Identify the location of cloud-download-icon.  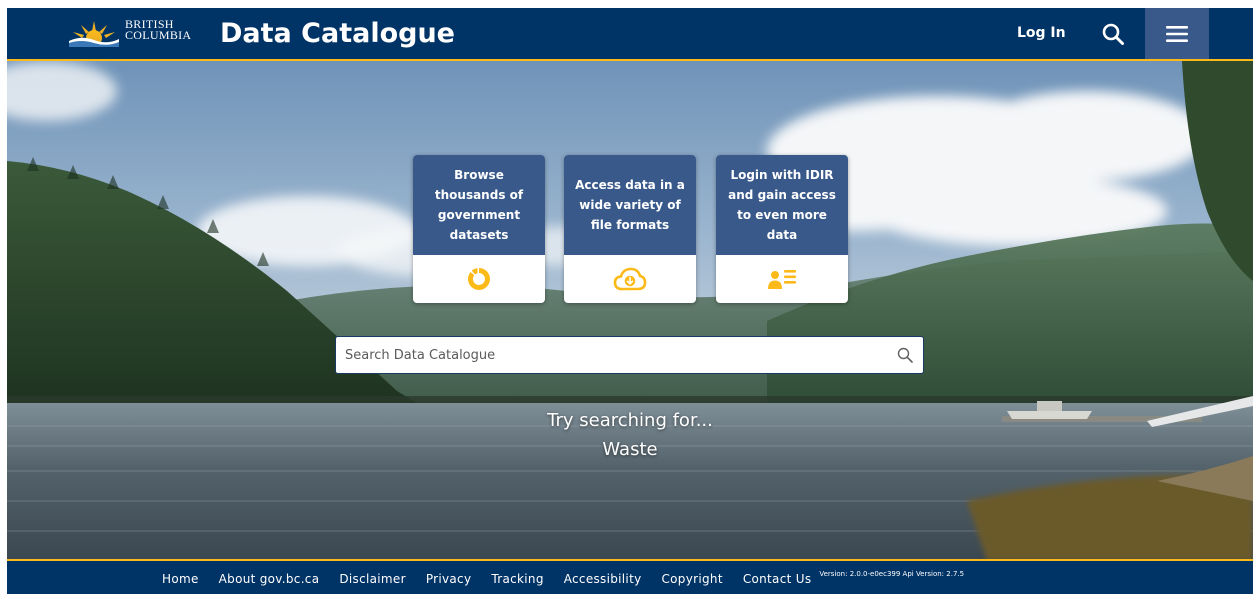
(630, 279).